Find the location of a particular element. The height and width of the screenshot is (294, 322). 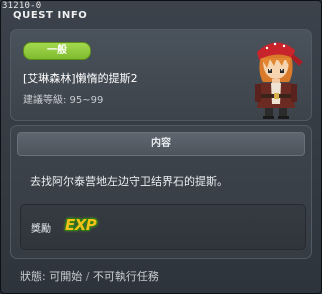

reward-label: 獎勵 is located at coordinates (41, 229).